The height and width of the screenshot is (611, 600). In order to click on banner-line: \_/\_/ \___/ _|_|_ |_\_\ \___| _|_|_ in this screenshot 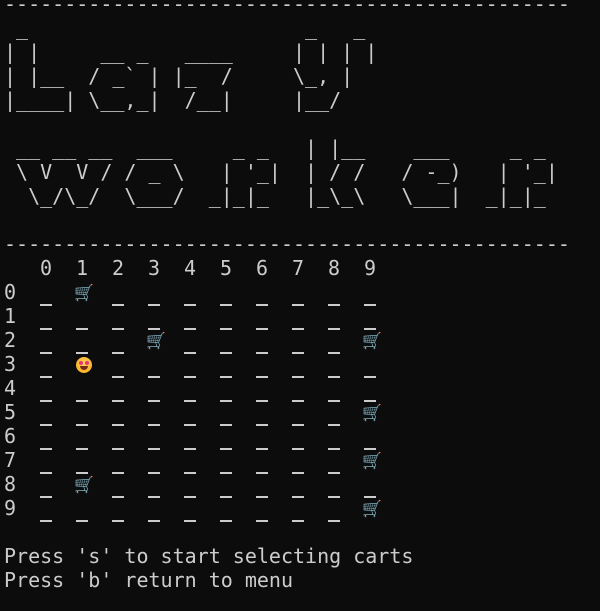, I will do `click(275, 196)`.